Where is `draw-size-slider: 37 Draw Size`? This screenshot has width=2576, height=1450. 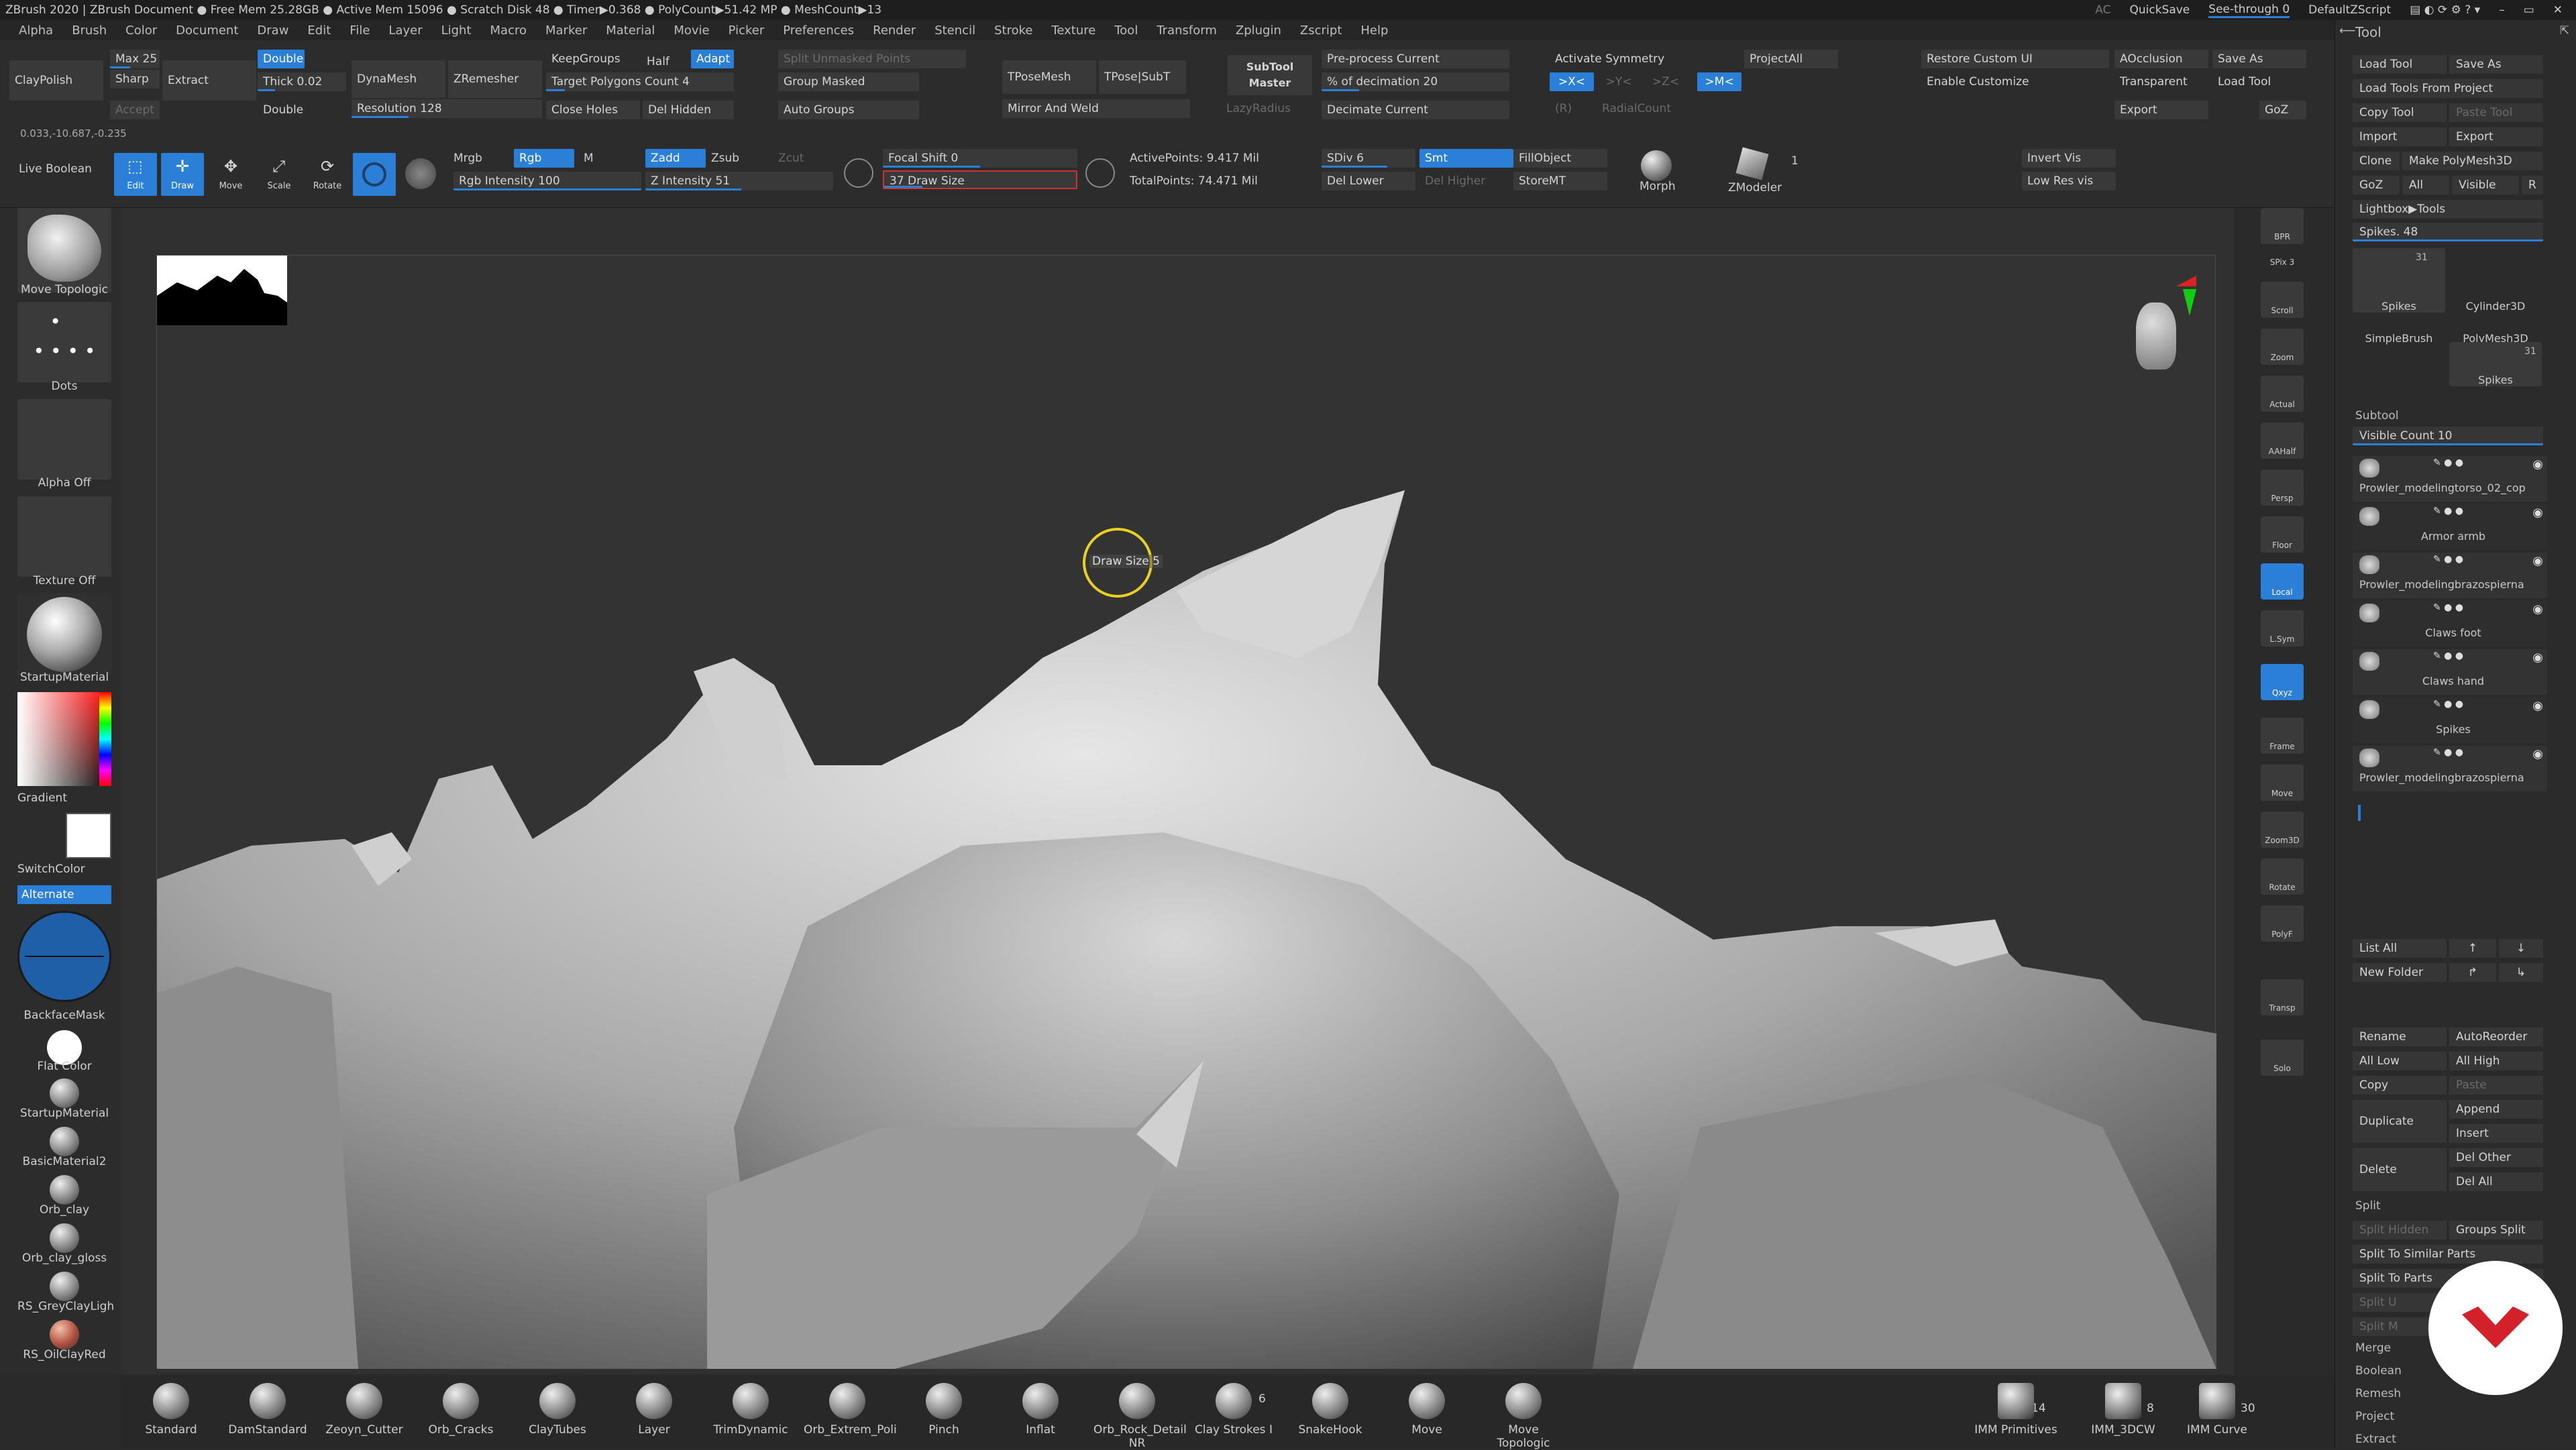 draw-size-slider: 37 Draw Size is located at coordinates (980, 179).